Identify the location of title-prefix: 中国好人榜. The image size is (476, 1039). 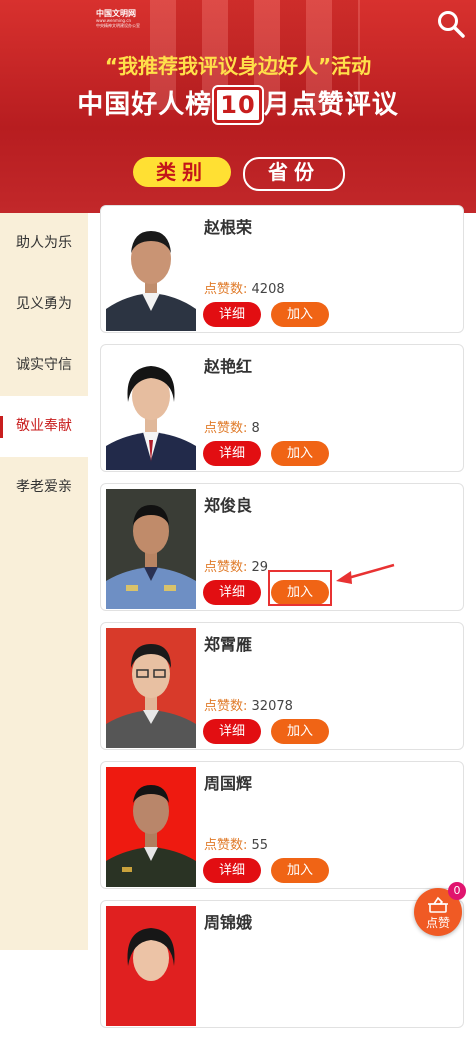
(145, 105).